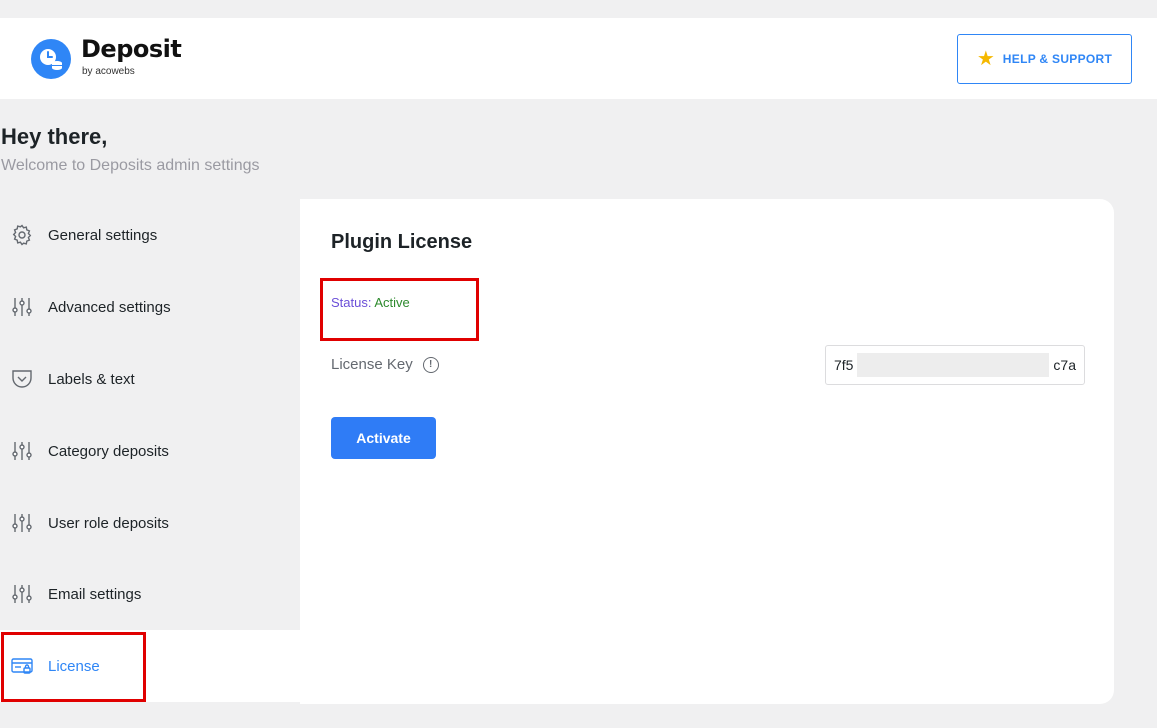 Image resolution: width=1157 pixels, height=728 pixels. I want to click on sidebar-item-label: General settings, so click(103, 235).